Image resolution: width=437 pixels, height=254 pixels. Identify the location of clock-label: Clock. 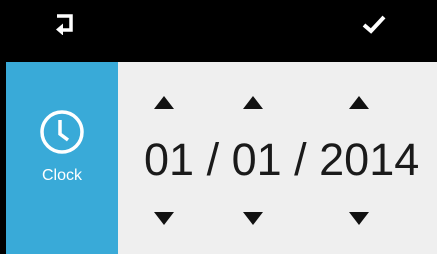
(61, 175).